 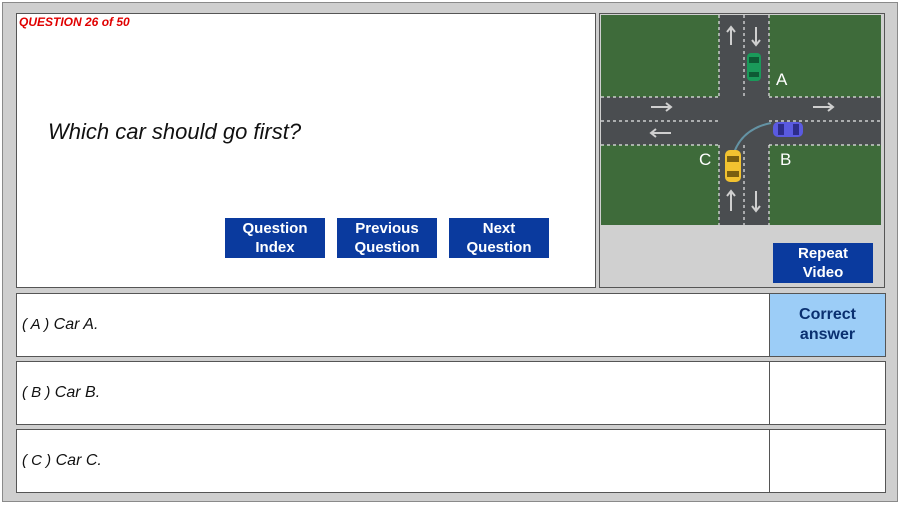 I want to click on answer-text: ( C ) Car C., so click(x=62, y=461).